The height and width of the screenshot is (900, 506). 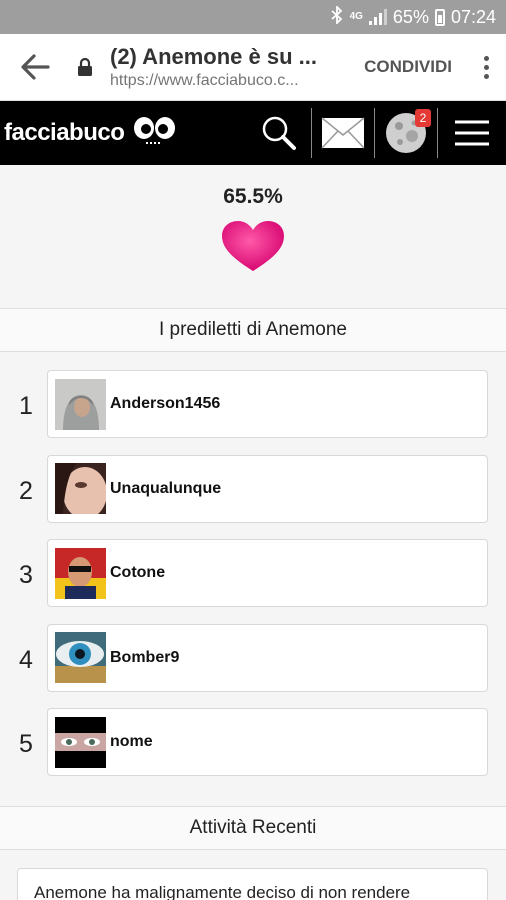 I want to click on activity-header: Attività Recenti, so click(x=253, y=828).